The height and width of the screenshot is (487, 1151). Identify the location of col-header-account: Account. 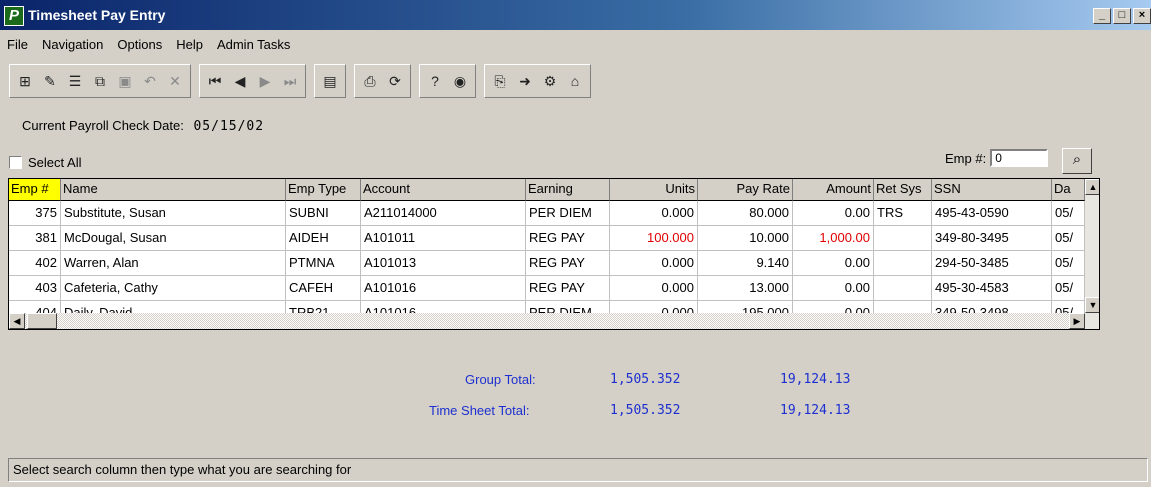
(443, 190).